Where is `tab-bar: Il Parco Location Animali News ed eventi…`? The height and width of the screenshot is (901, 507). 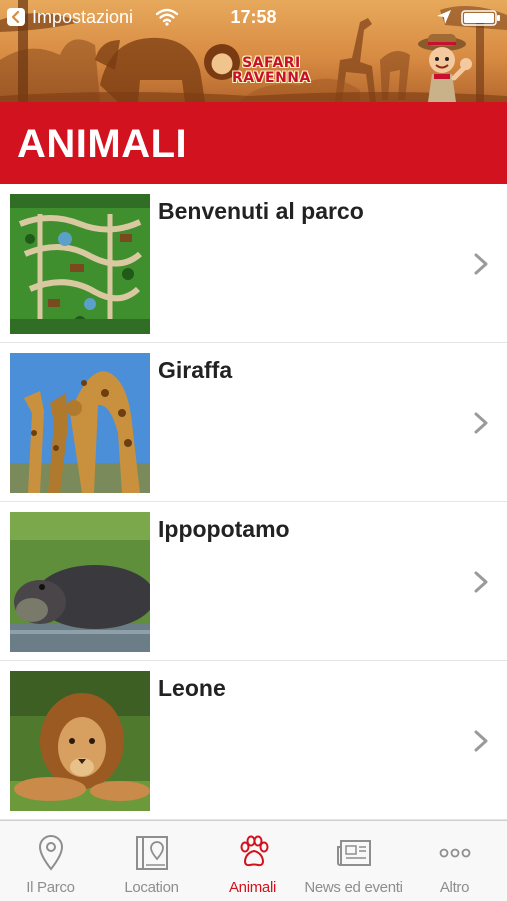 tab-bar: Il Parco Location Animali News ed eventi… is located at coordinates (253, 860).